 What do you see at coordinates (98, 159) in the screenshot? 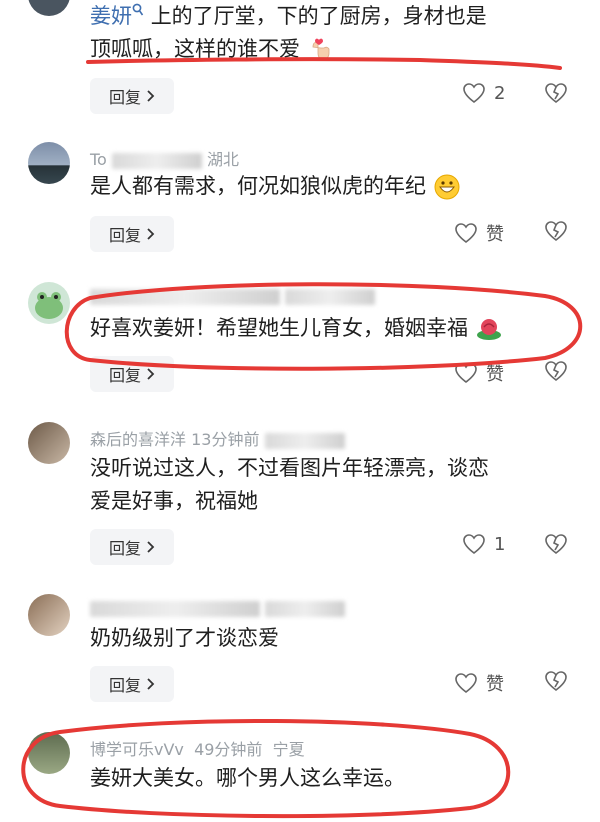
I see `author-name: To` at bounding box center [98, 159].